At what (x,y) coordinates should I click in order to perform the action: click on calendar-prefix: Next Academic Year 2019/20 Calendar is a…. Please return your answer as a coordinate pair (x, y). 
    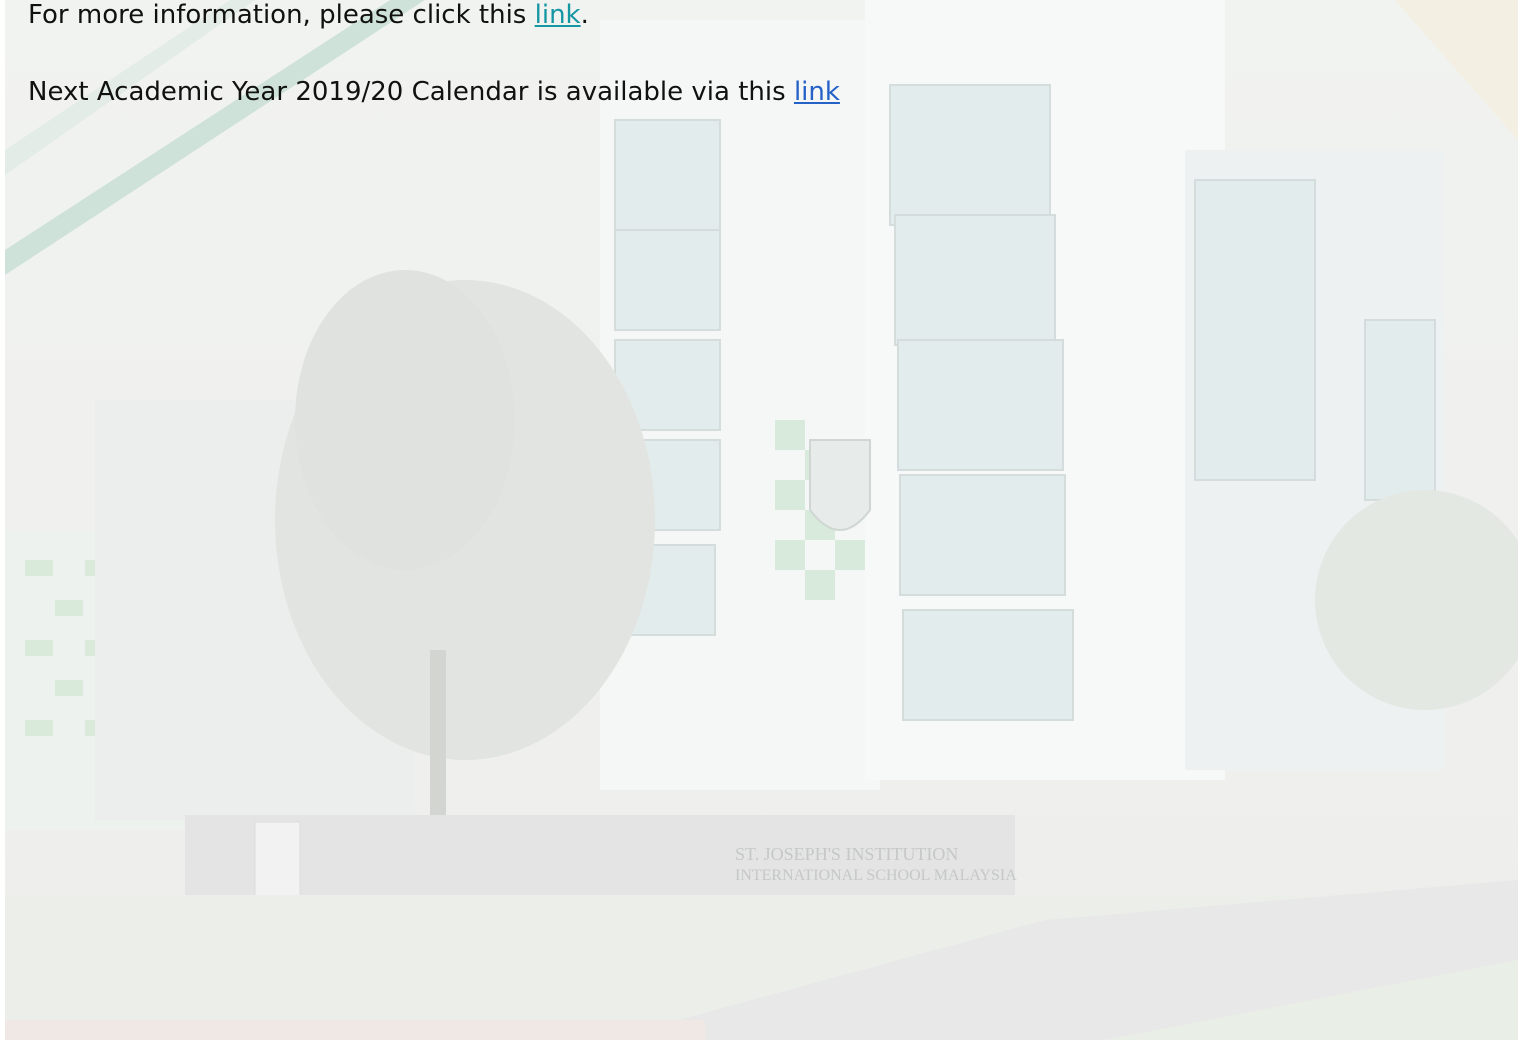
    Looking at the image, I should click on (411, 92).